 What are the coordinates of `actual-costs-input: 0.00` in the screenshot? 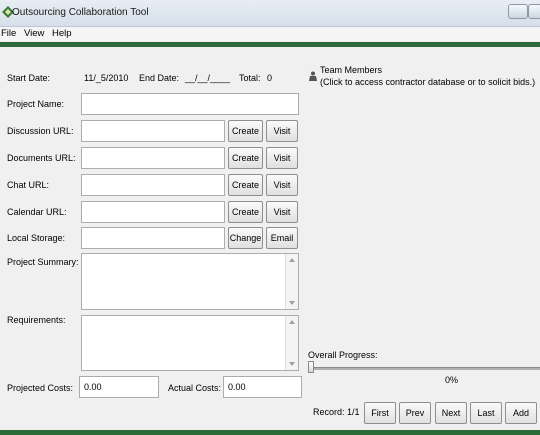 It's located at (262, 387).